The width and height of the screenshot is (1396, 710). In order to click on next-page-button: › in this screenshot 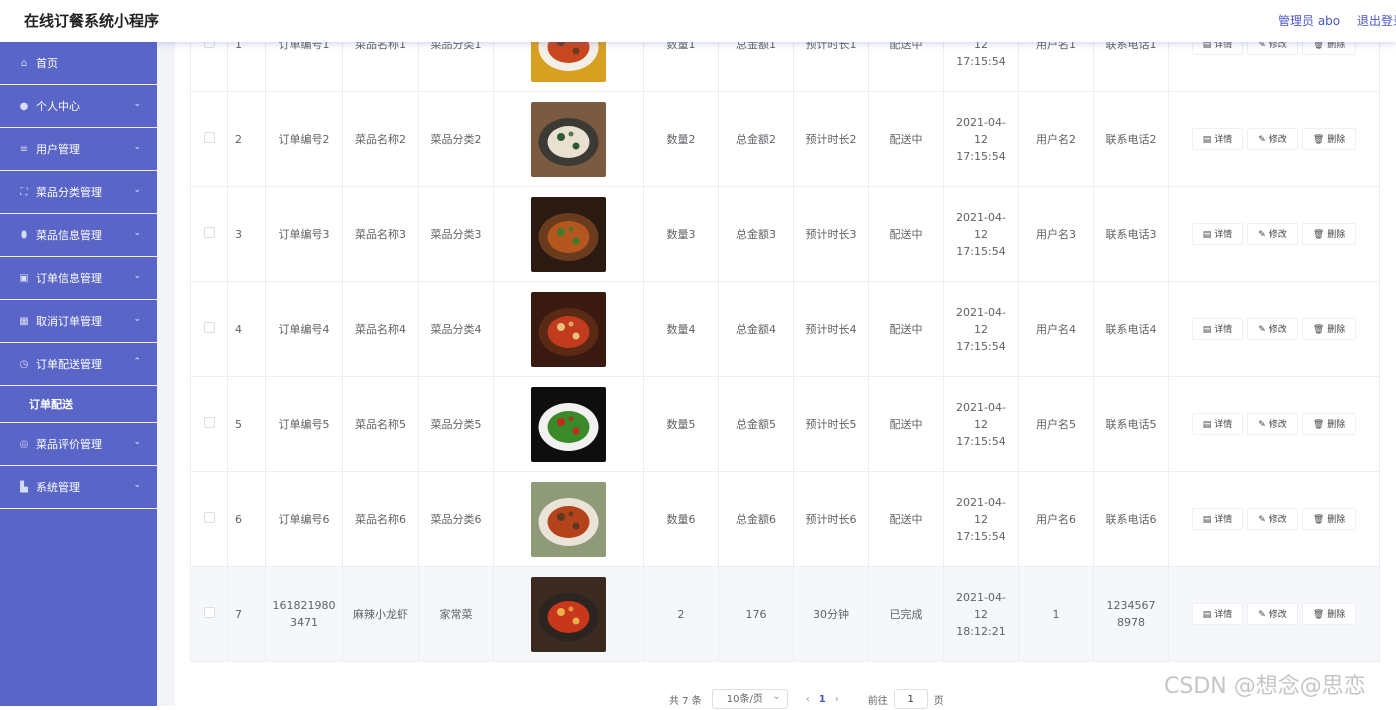, I will do `click(837, 699)`.